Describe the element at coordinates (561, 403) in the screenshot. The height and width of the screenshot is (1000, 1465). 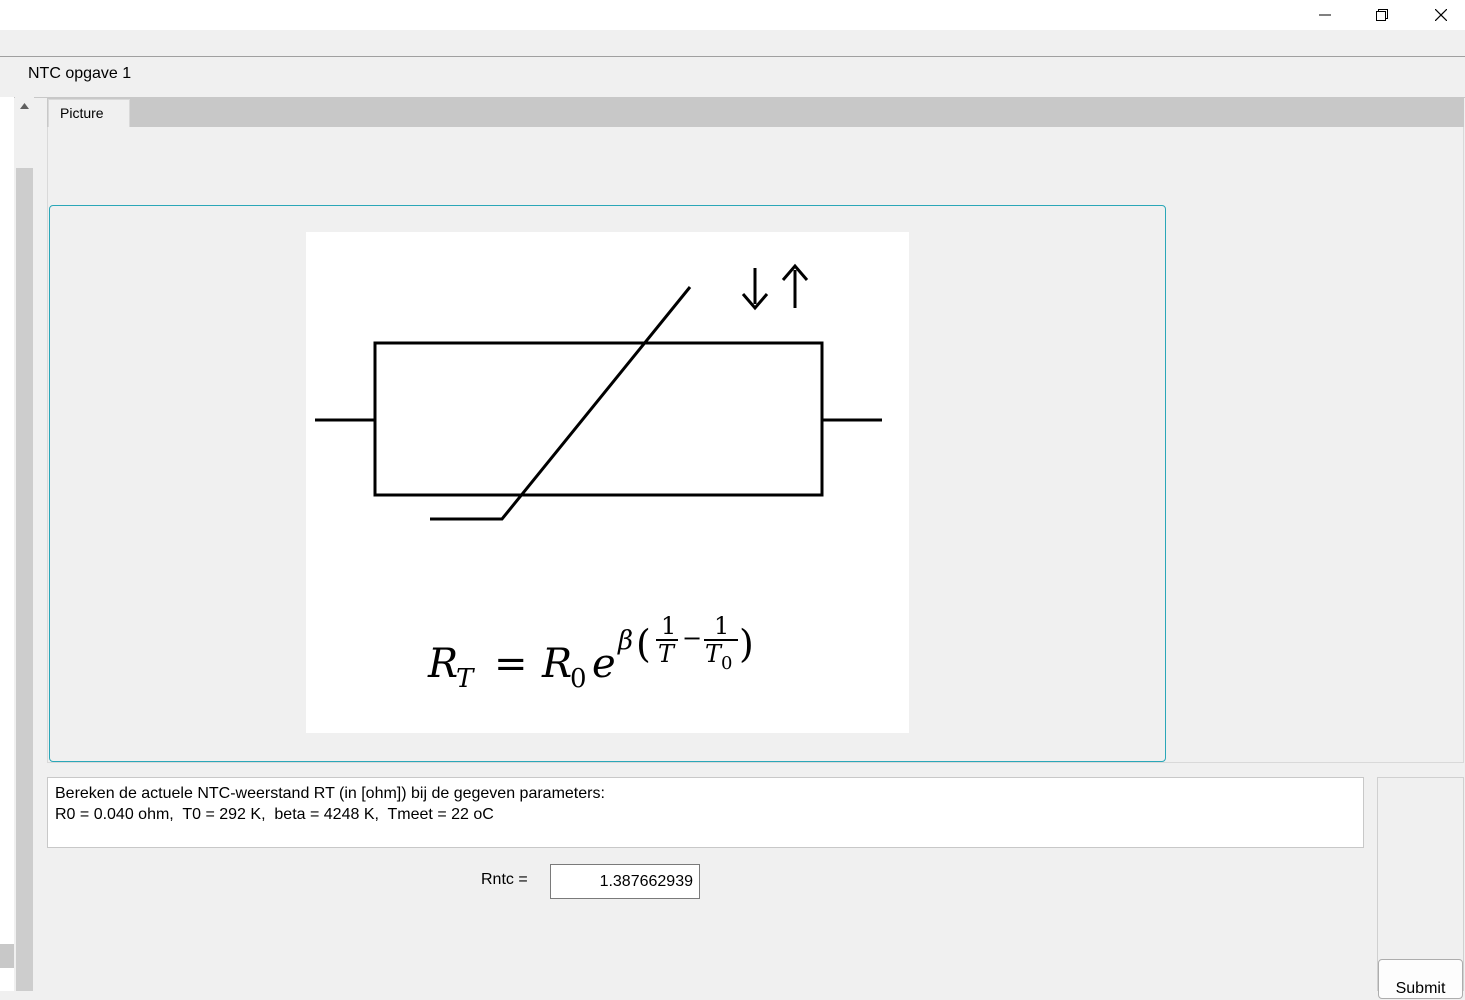
I see `nonlinear-line` at that location.